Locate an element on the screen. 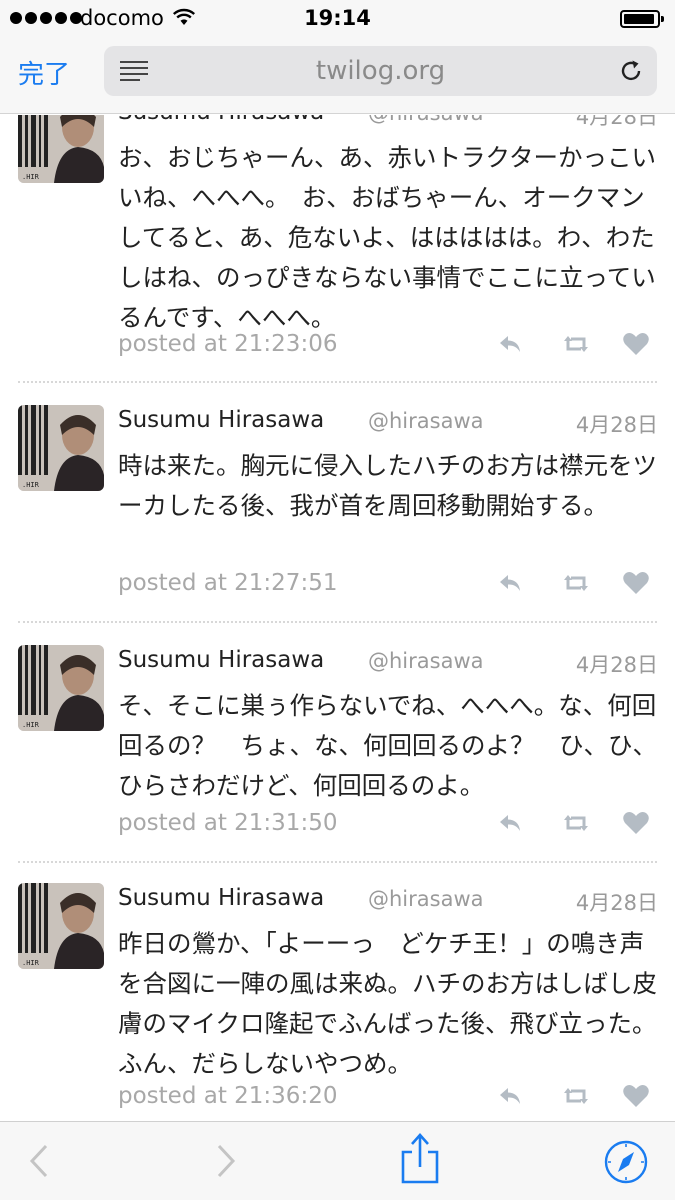 The image size is (675, 1200). chevron-left-icon is located at coordinates (40, 1161).